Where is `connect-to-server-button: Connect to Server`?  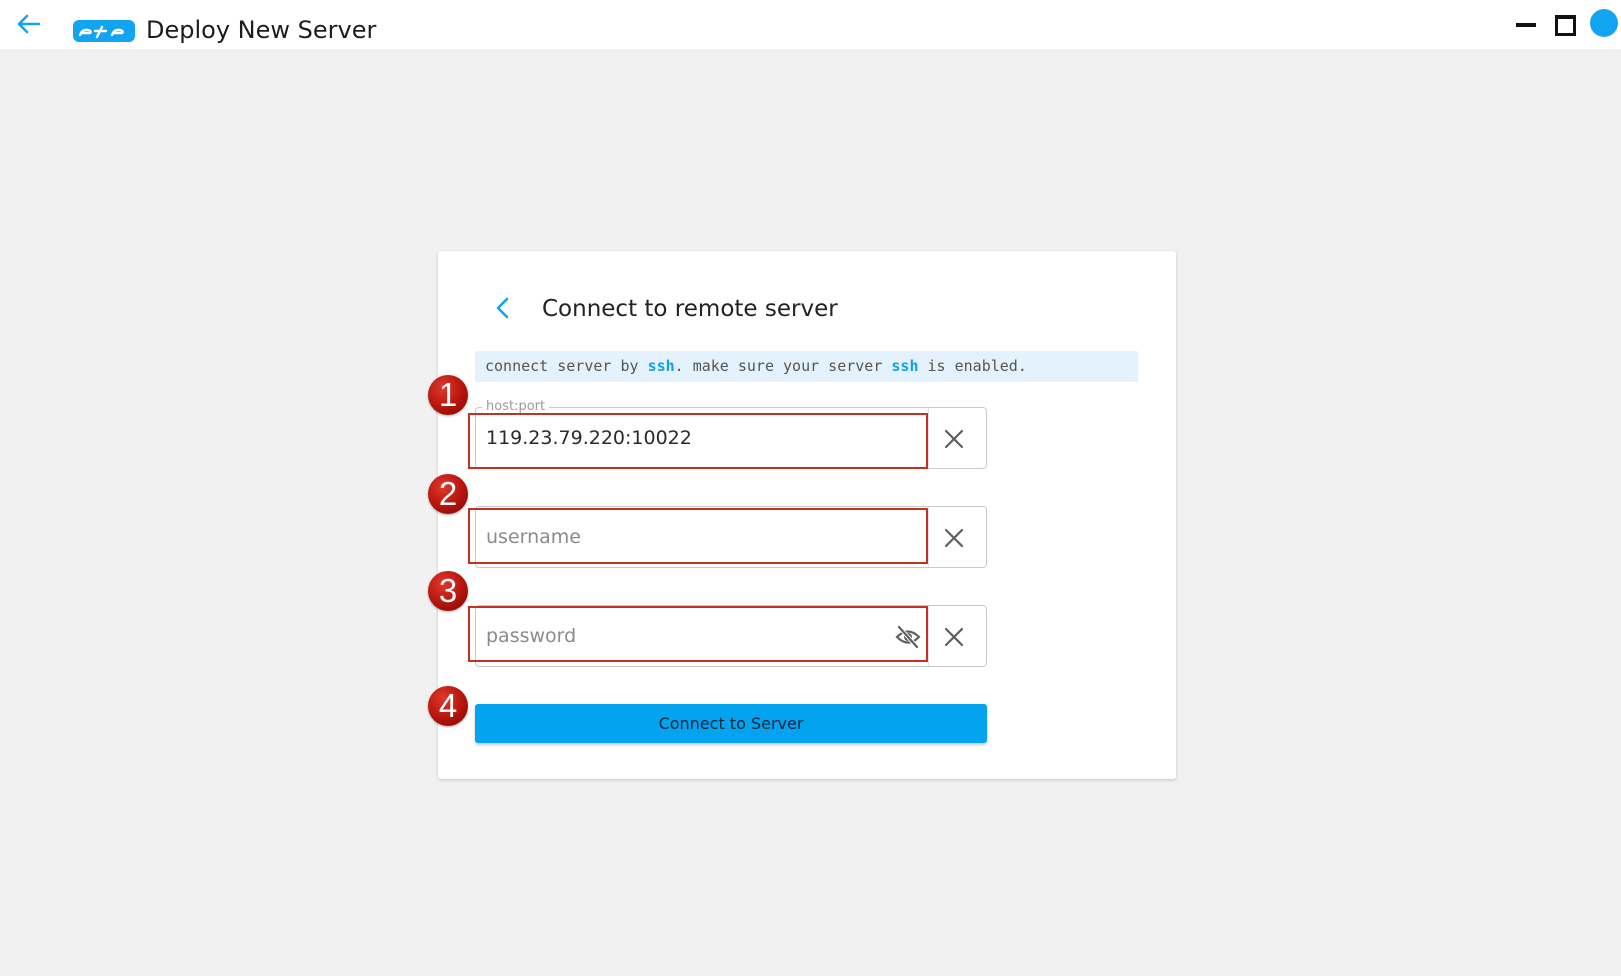
connect-to-server-button: Connect to Server is located at coordinates (731, 723).